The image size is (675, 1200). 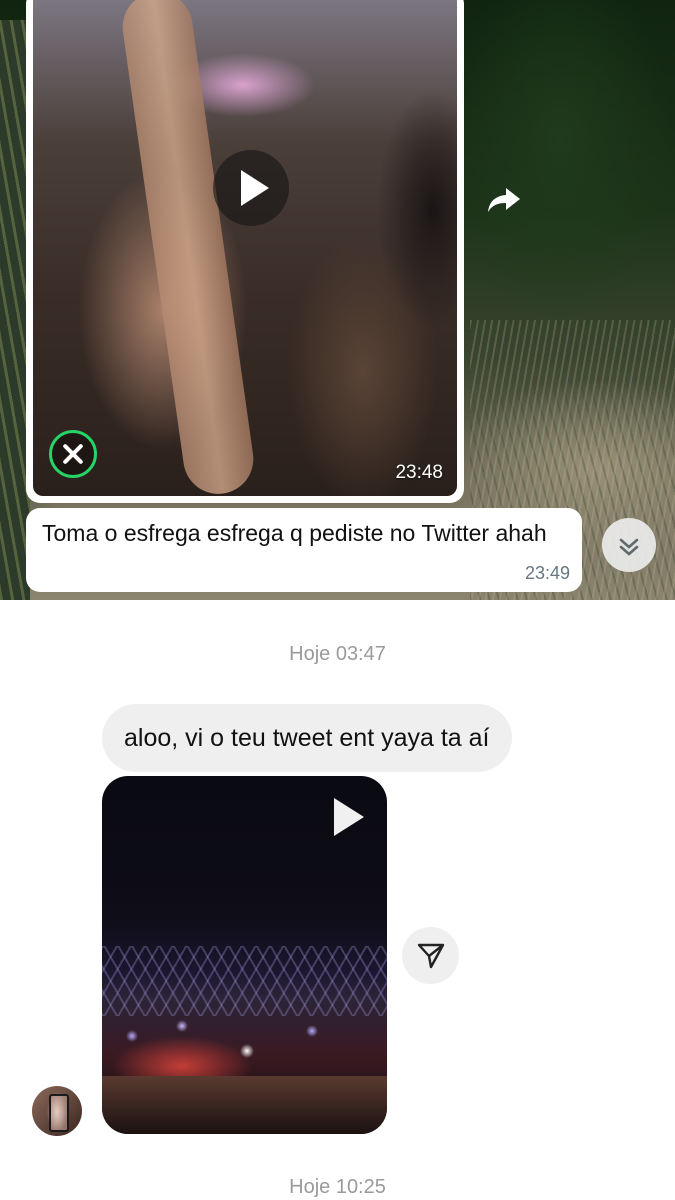 I want to click on shared-video-message, so click(x=244, y=955).